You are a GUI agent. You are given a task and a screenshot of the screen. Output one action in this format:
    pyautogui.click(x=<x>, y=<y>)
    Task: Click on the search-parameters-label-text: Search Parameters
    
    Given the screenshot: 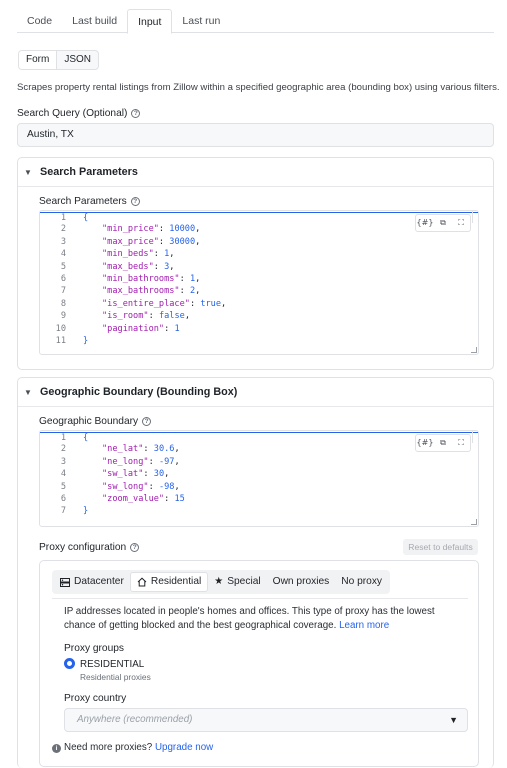 What is the action you would take?
    pyautogui.click(x=83, y=201)
    